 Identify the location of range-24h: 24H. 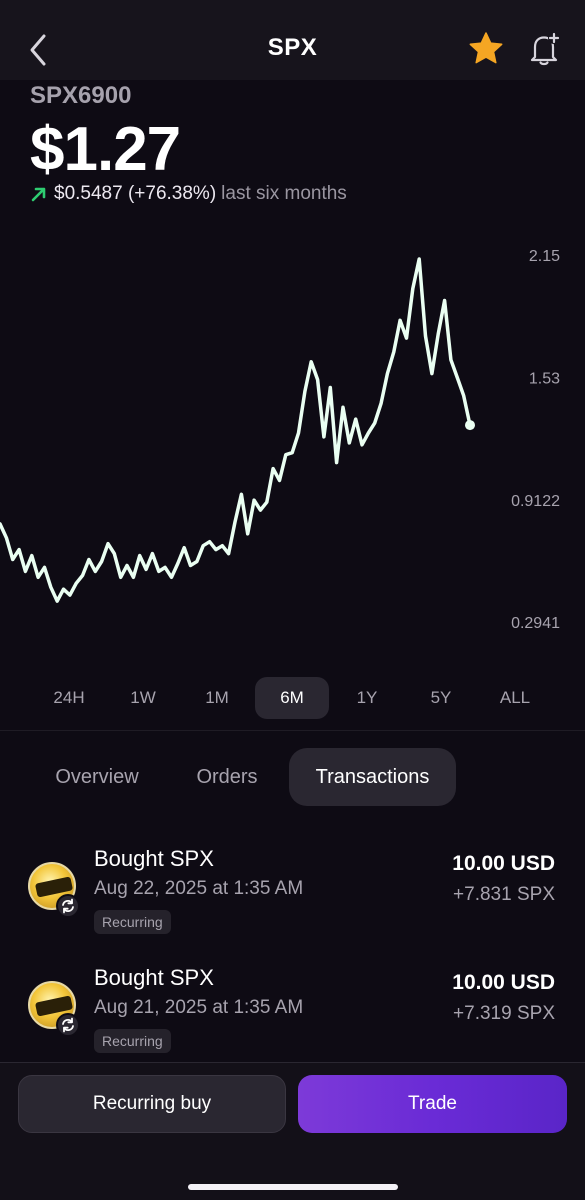
(69, 698).